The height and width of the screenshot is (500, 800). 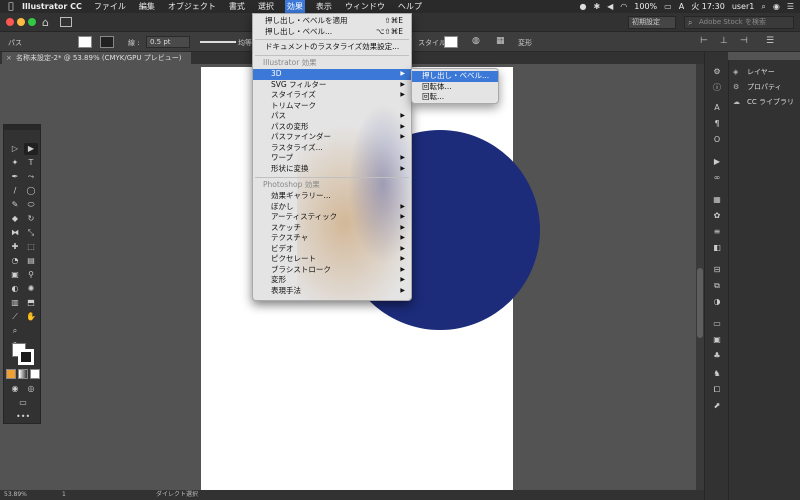 I want to click on menu-object: オブジェクト, so click(x=192, y=6).